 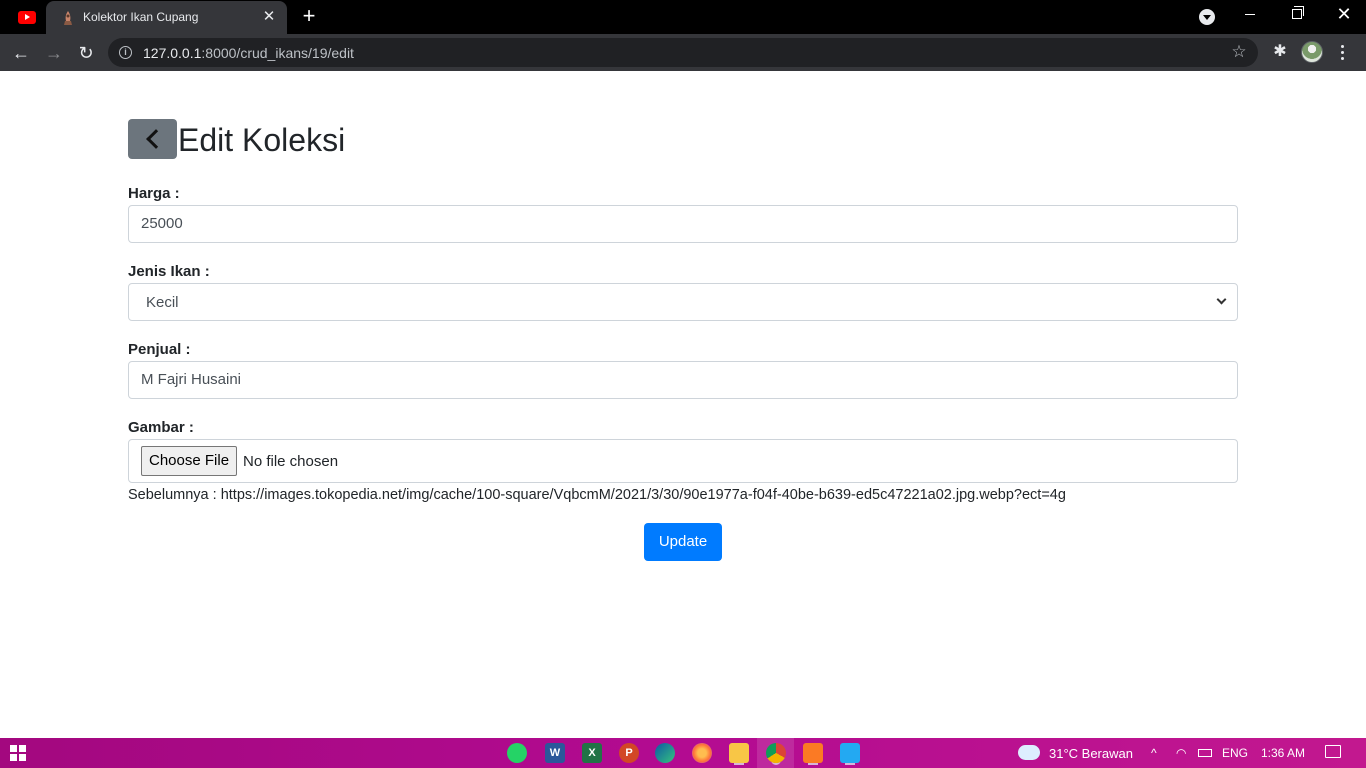 I want to click on address-bar: i 127.0.0.1:8000/crud_ikans/19/edit ☆, so click(x=683, y=52).